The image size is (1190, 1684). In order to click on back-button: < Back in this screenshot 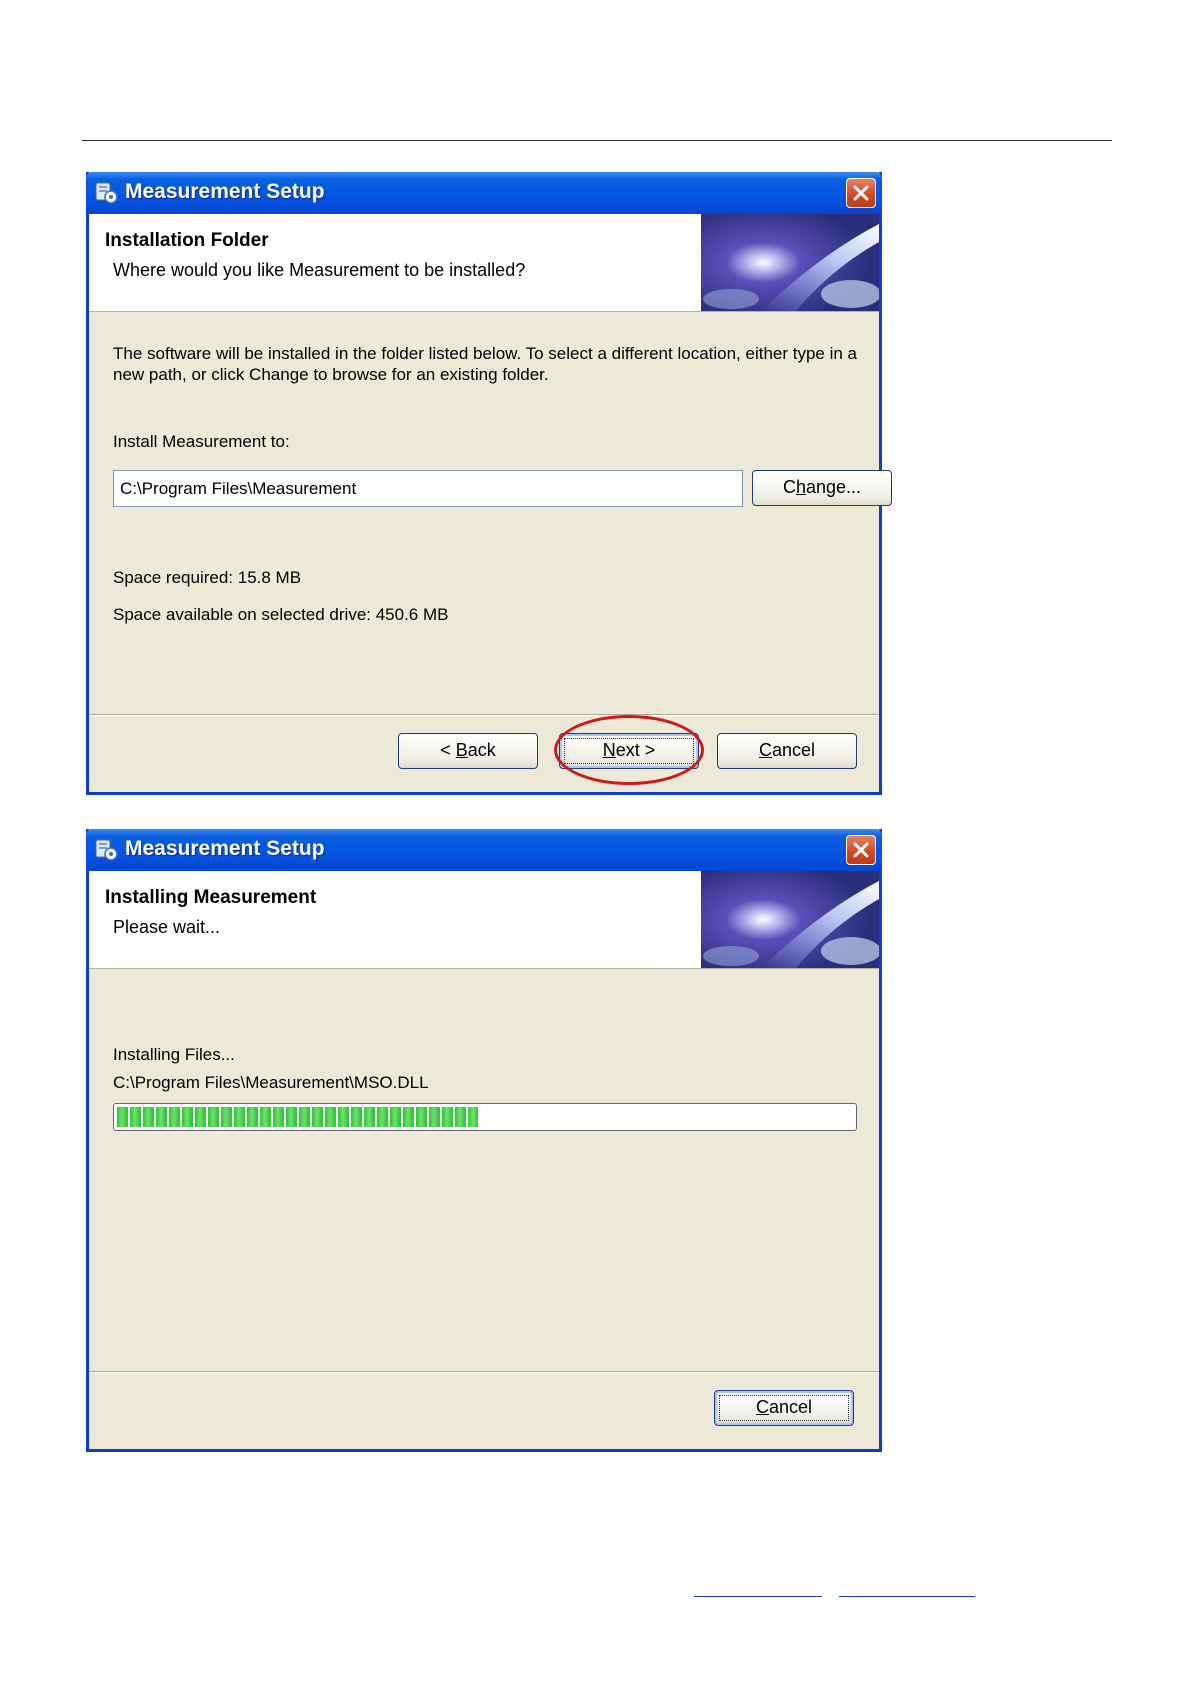, I will do `click(468, 751)`.